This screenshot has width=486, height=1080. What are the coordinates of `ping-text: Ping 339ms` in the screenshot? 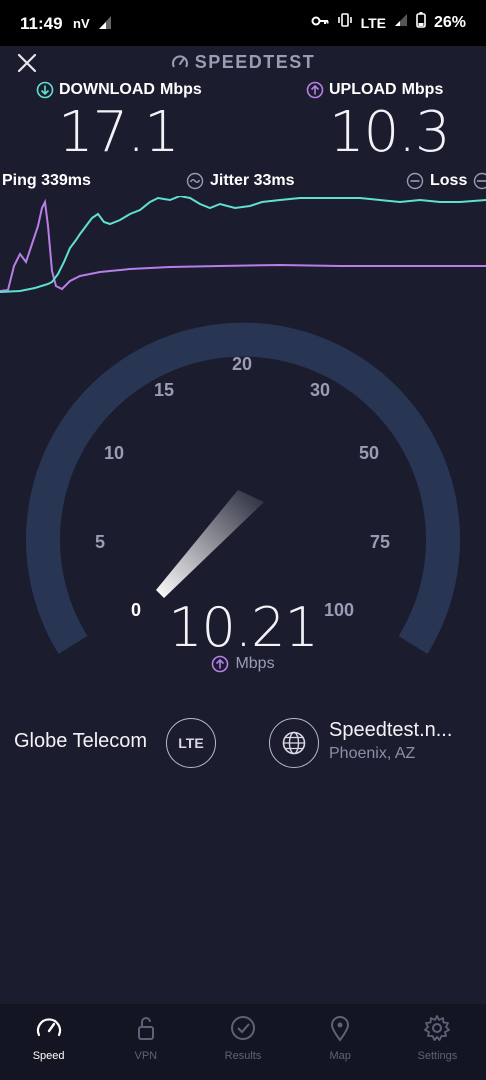 It's located at (46, 180).